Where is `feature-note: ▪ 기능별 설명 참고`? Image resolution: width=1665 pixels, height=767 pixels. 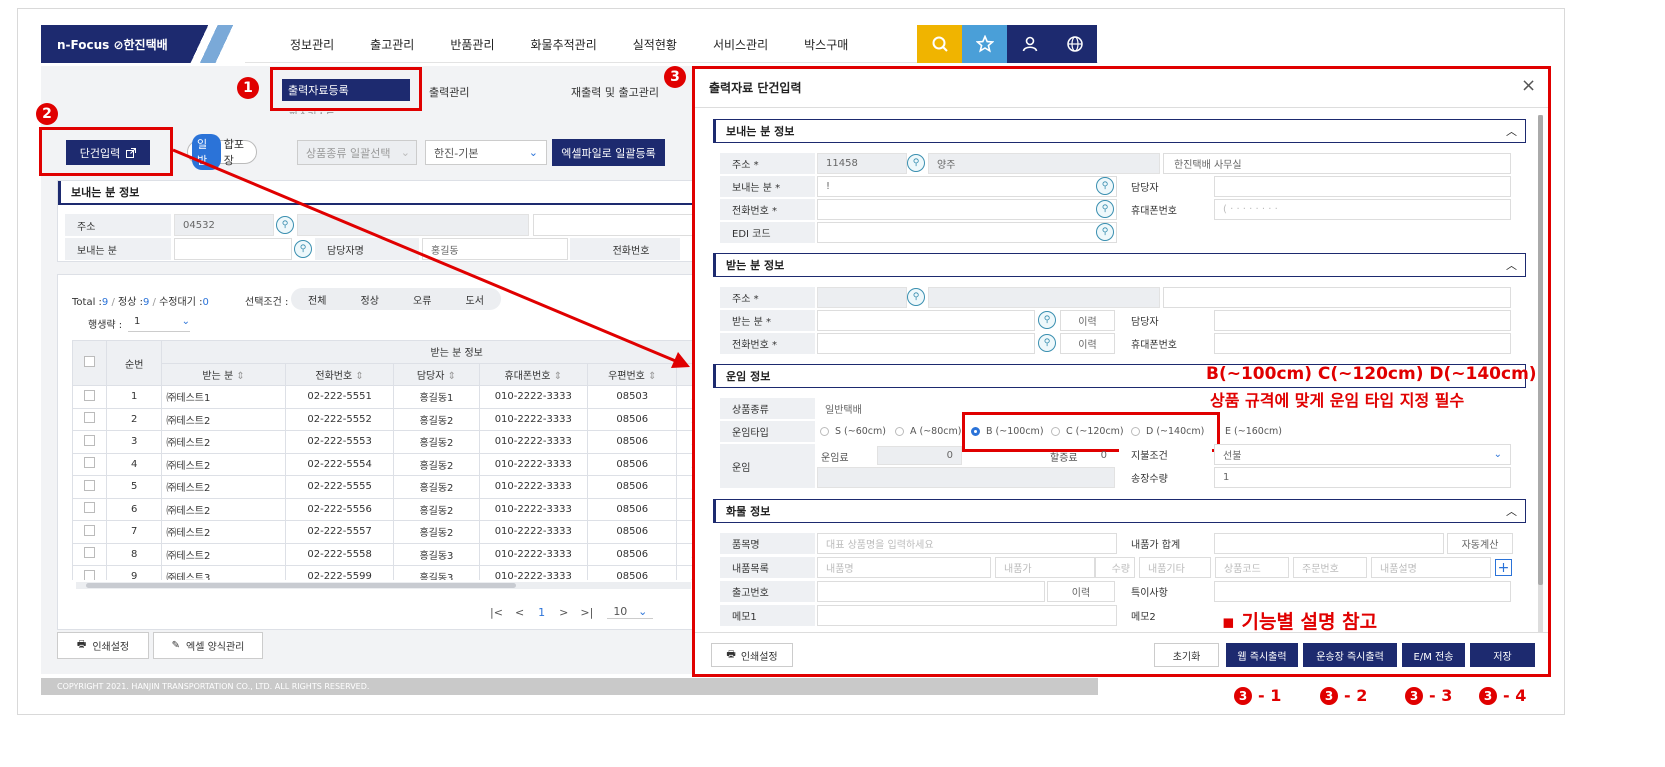
feature-note: ▪ 기능별 설명 참고 is located at coordinates (1300, 622).